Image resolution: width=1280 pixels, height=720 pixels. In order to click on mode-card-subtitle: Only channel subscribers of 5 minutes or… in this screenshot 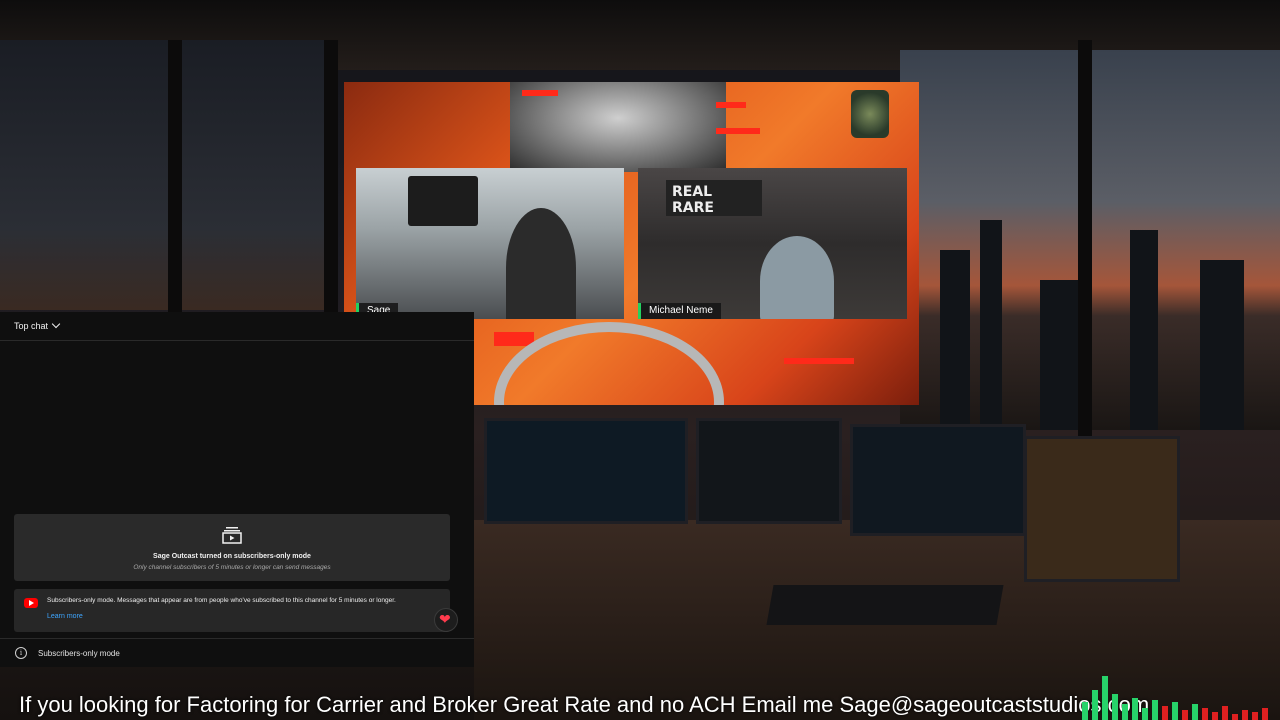, I will do `click(232, 567)`.